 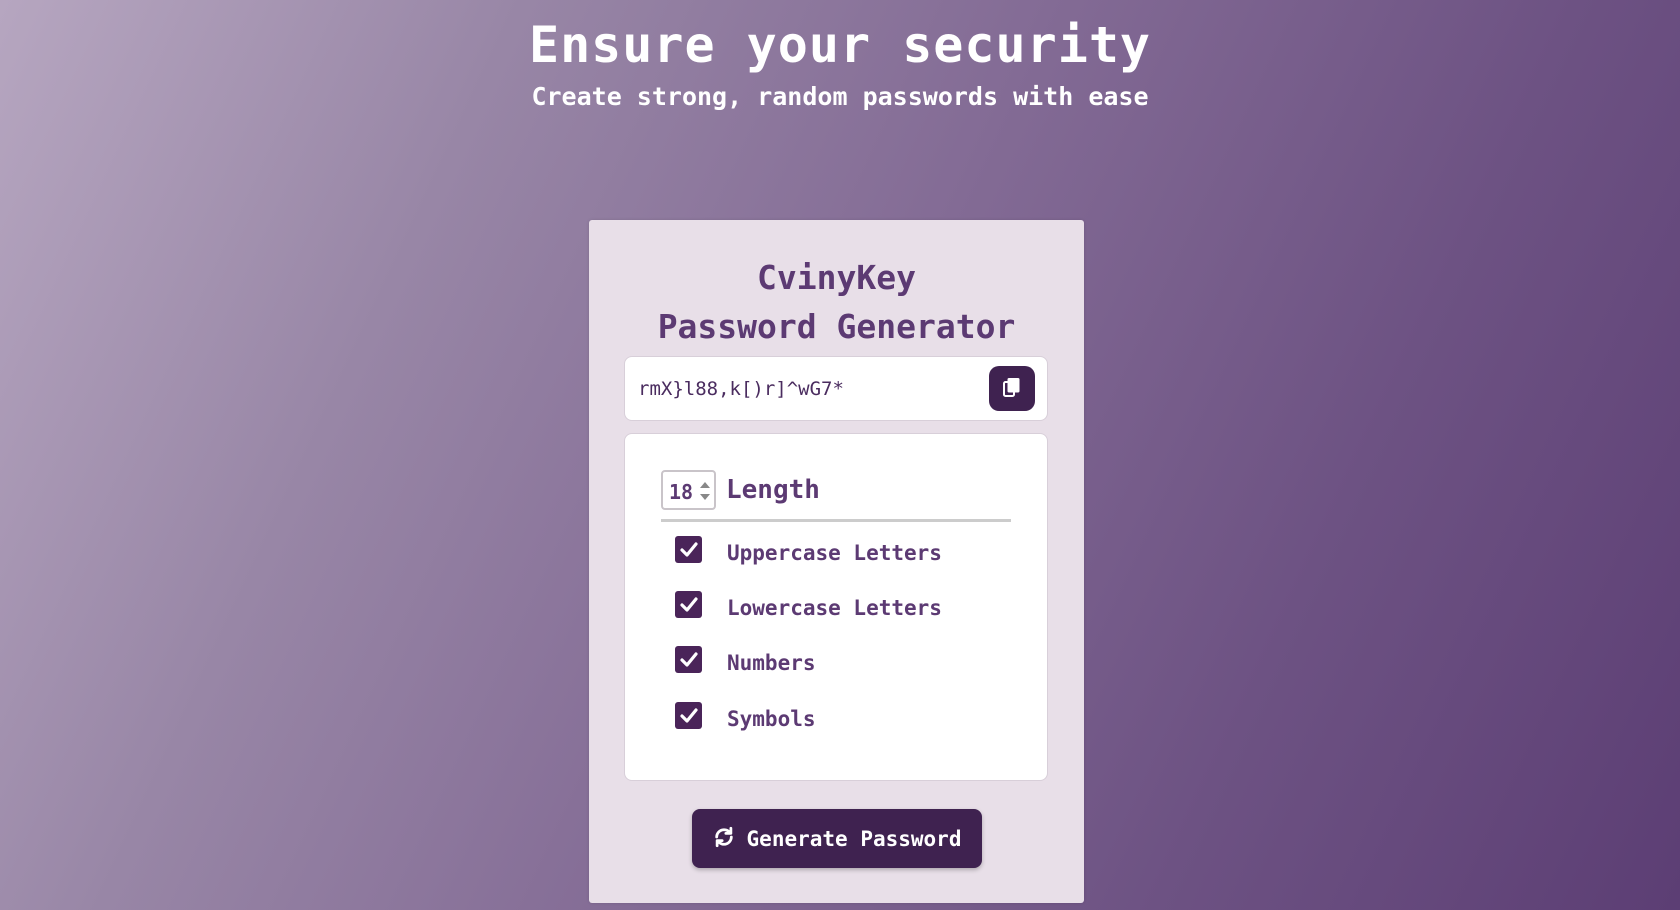 I want to click on length-stepper: 18, so click(x=688, y=490).